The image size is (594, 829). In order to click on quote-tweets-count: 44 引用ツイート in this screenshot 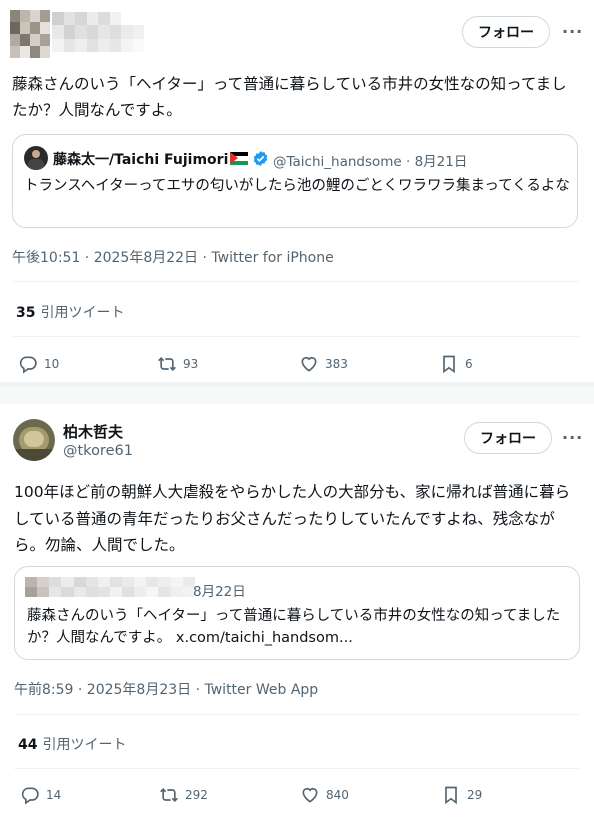, I will do `click(72, 744)`.